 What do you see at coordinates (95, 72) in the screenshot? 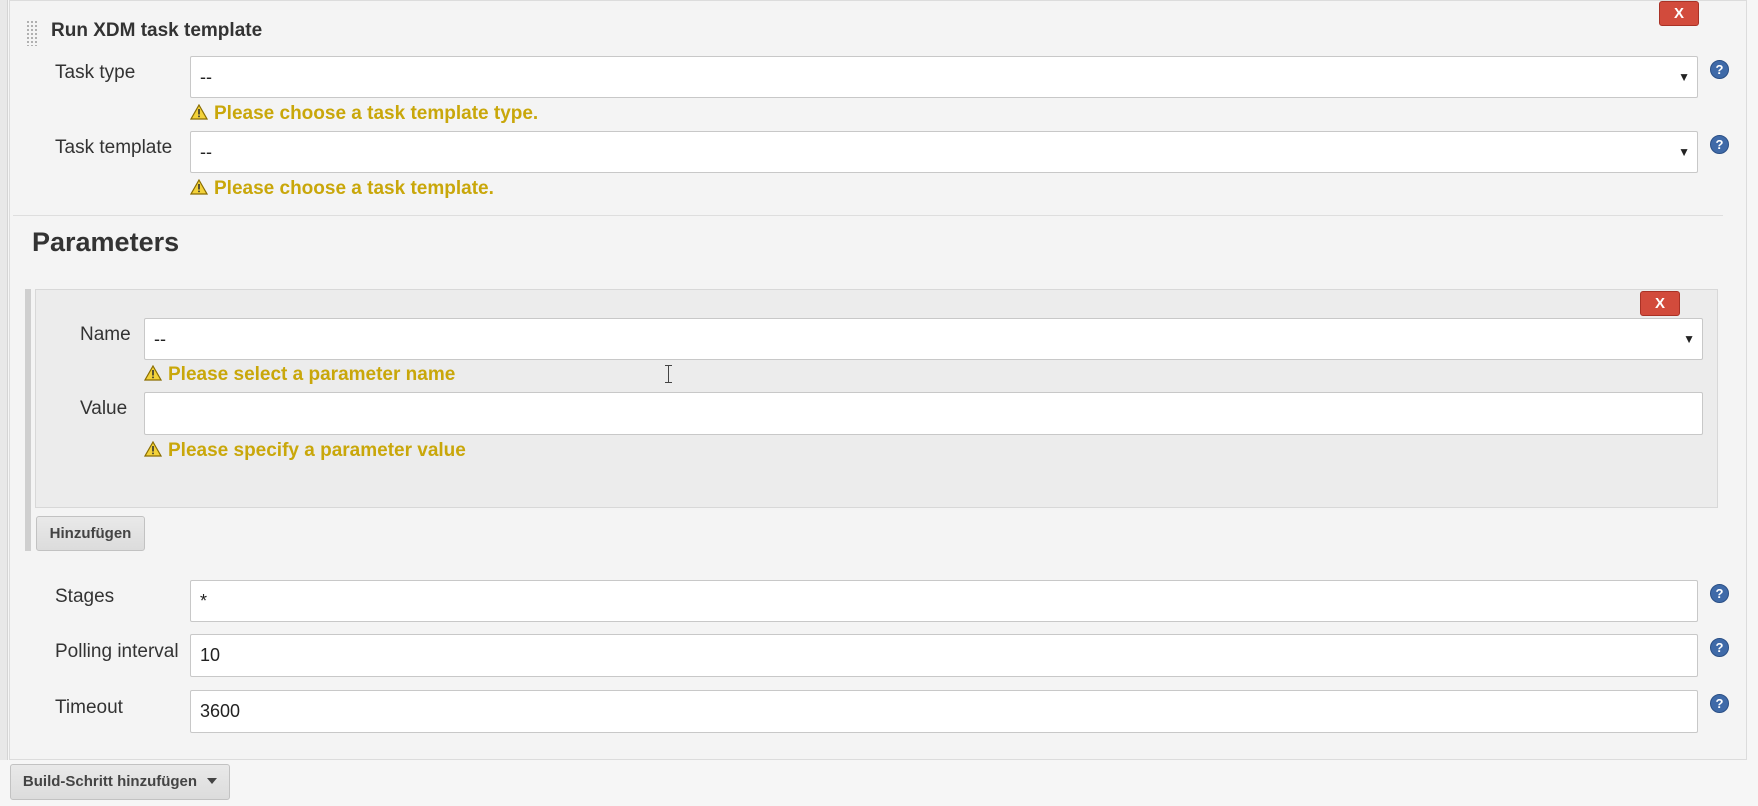
I see `task-type-label: Task type` at bounding box center [95, 72].